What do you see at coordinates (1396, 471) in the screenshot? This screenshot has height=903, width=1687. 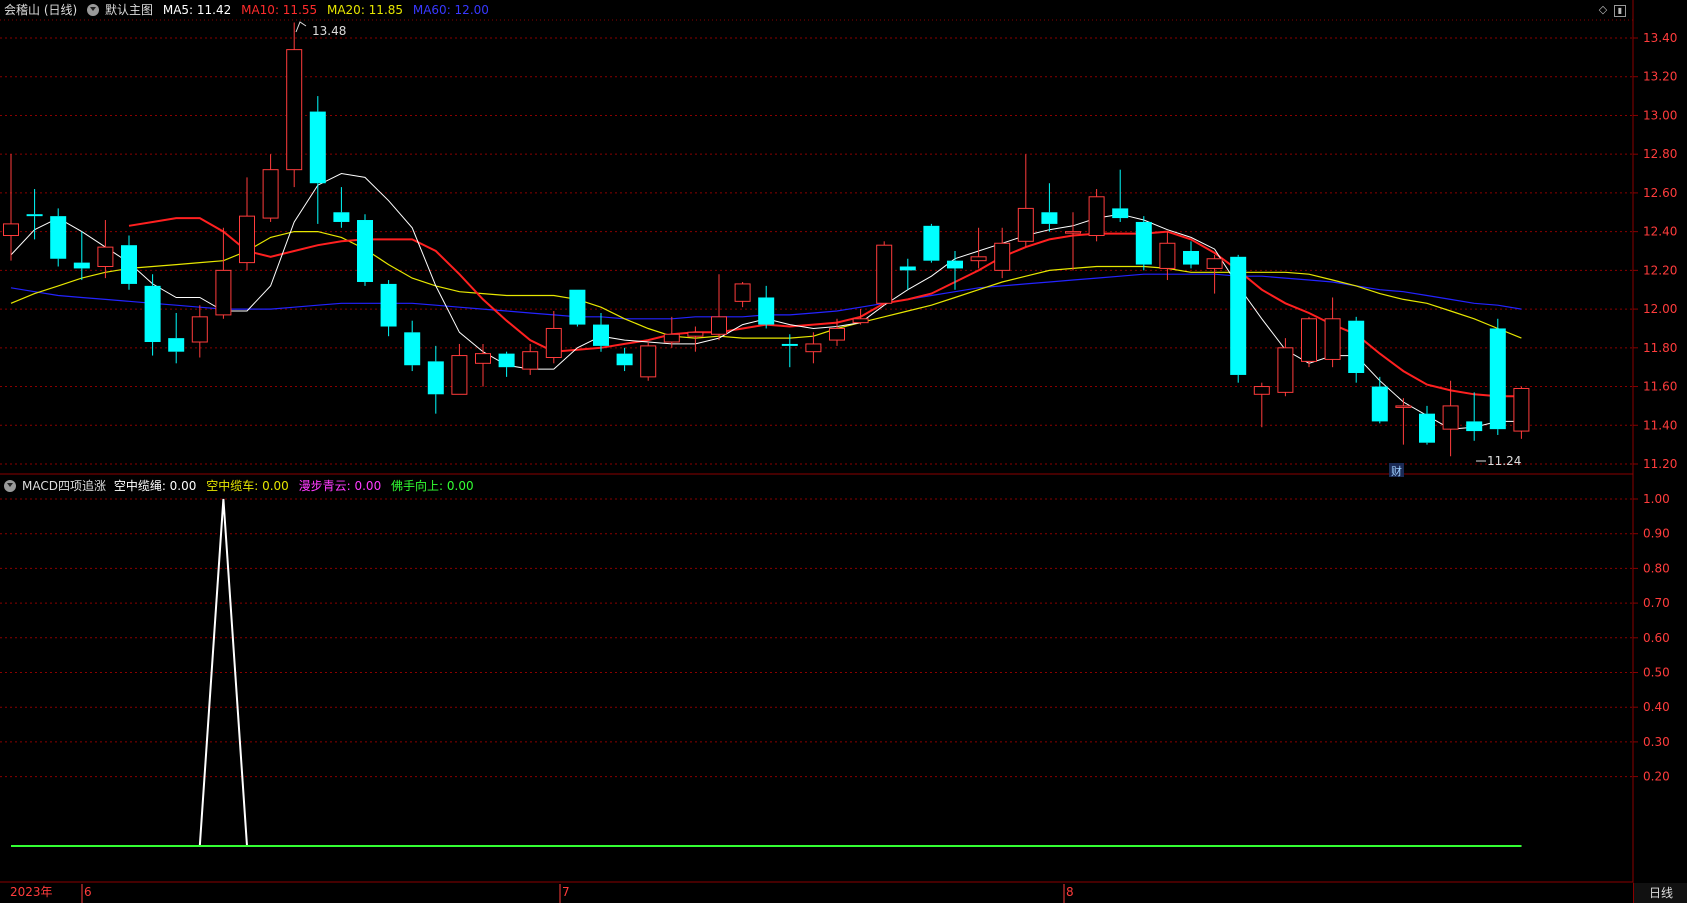 I see `cai-text: 财` at bounding box center [1396, 471].